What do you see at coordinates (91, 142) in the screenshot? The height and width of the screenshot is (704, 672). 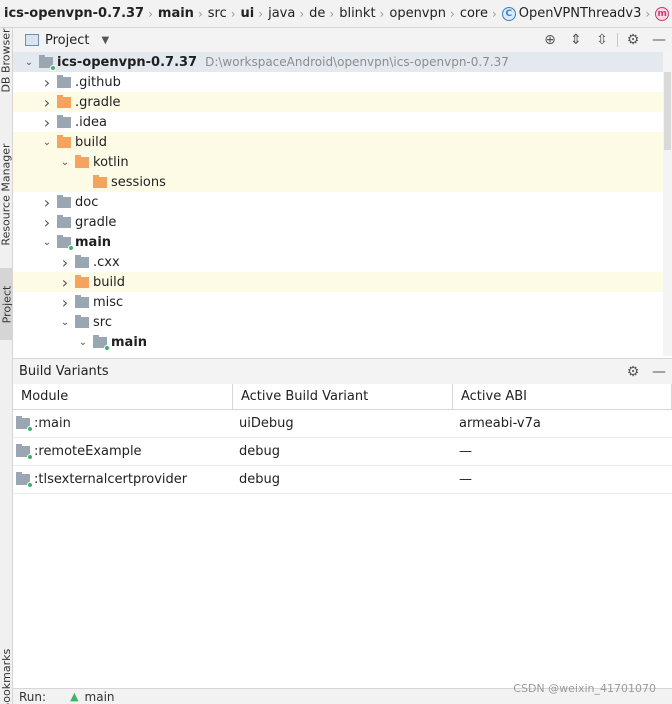 I see `tree-item-label: build` at bounding box center [91, 142].